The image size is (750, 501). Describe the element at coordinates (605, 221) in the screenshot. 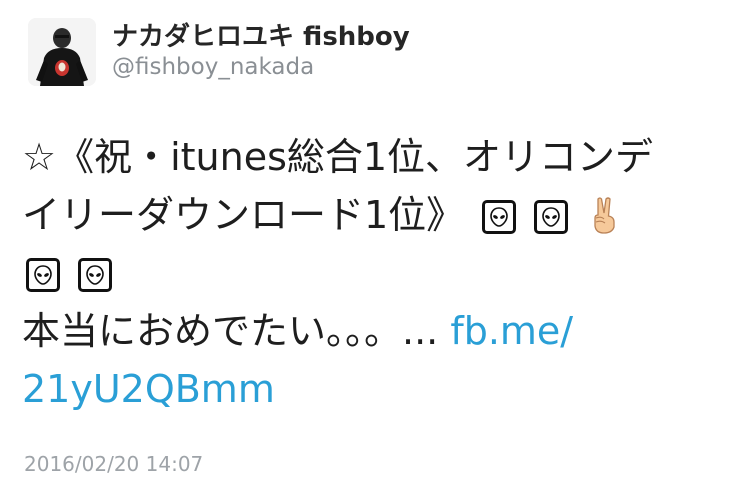

I see `victory-hand-icon` at that location.